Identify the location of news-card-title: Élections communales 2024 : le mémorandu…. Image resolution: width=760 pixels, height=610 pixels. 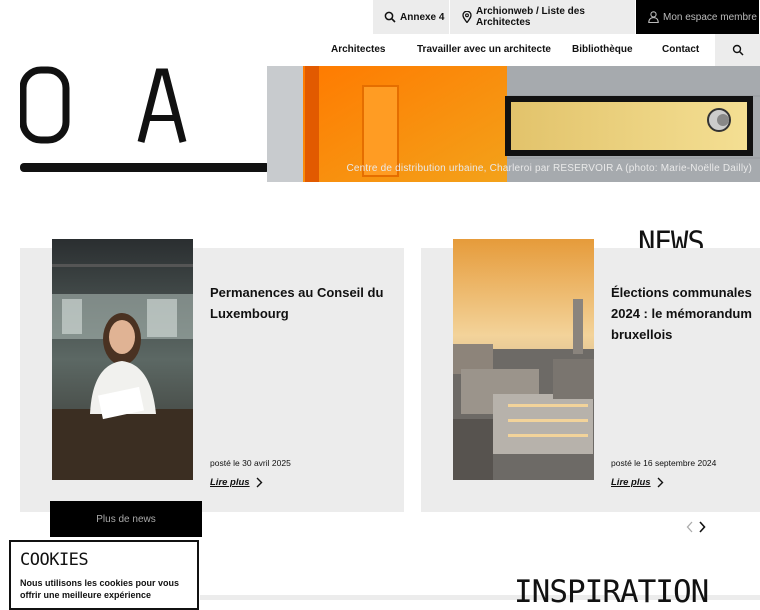
(683, 313).